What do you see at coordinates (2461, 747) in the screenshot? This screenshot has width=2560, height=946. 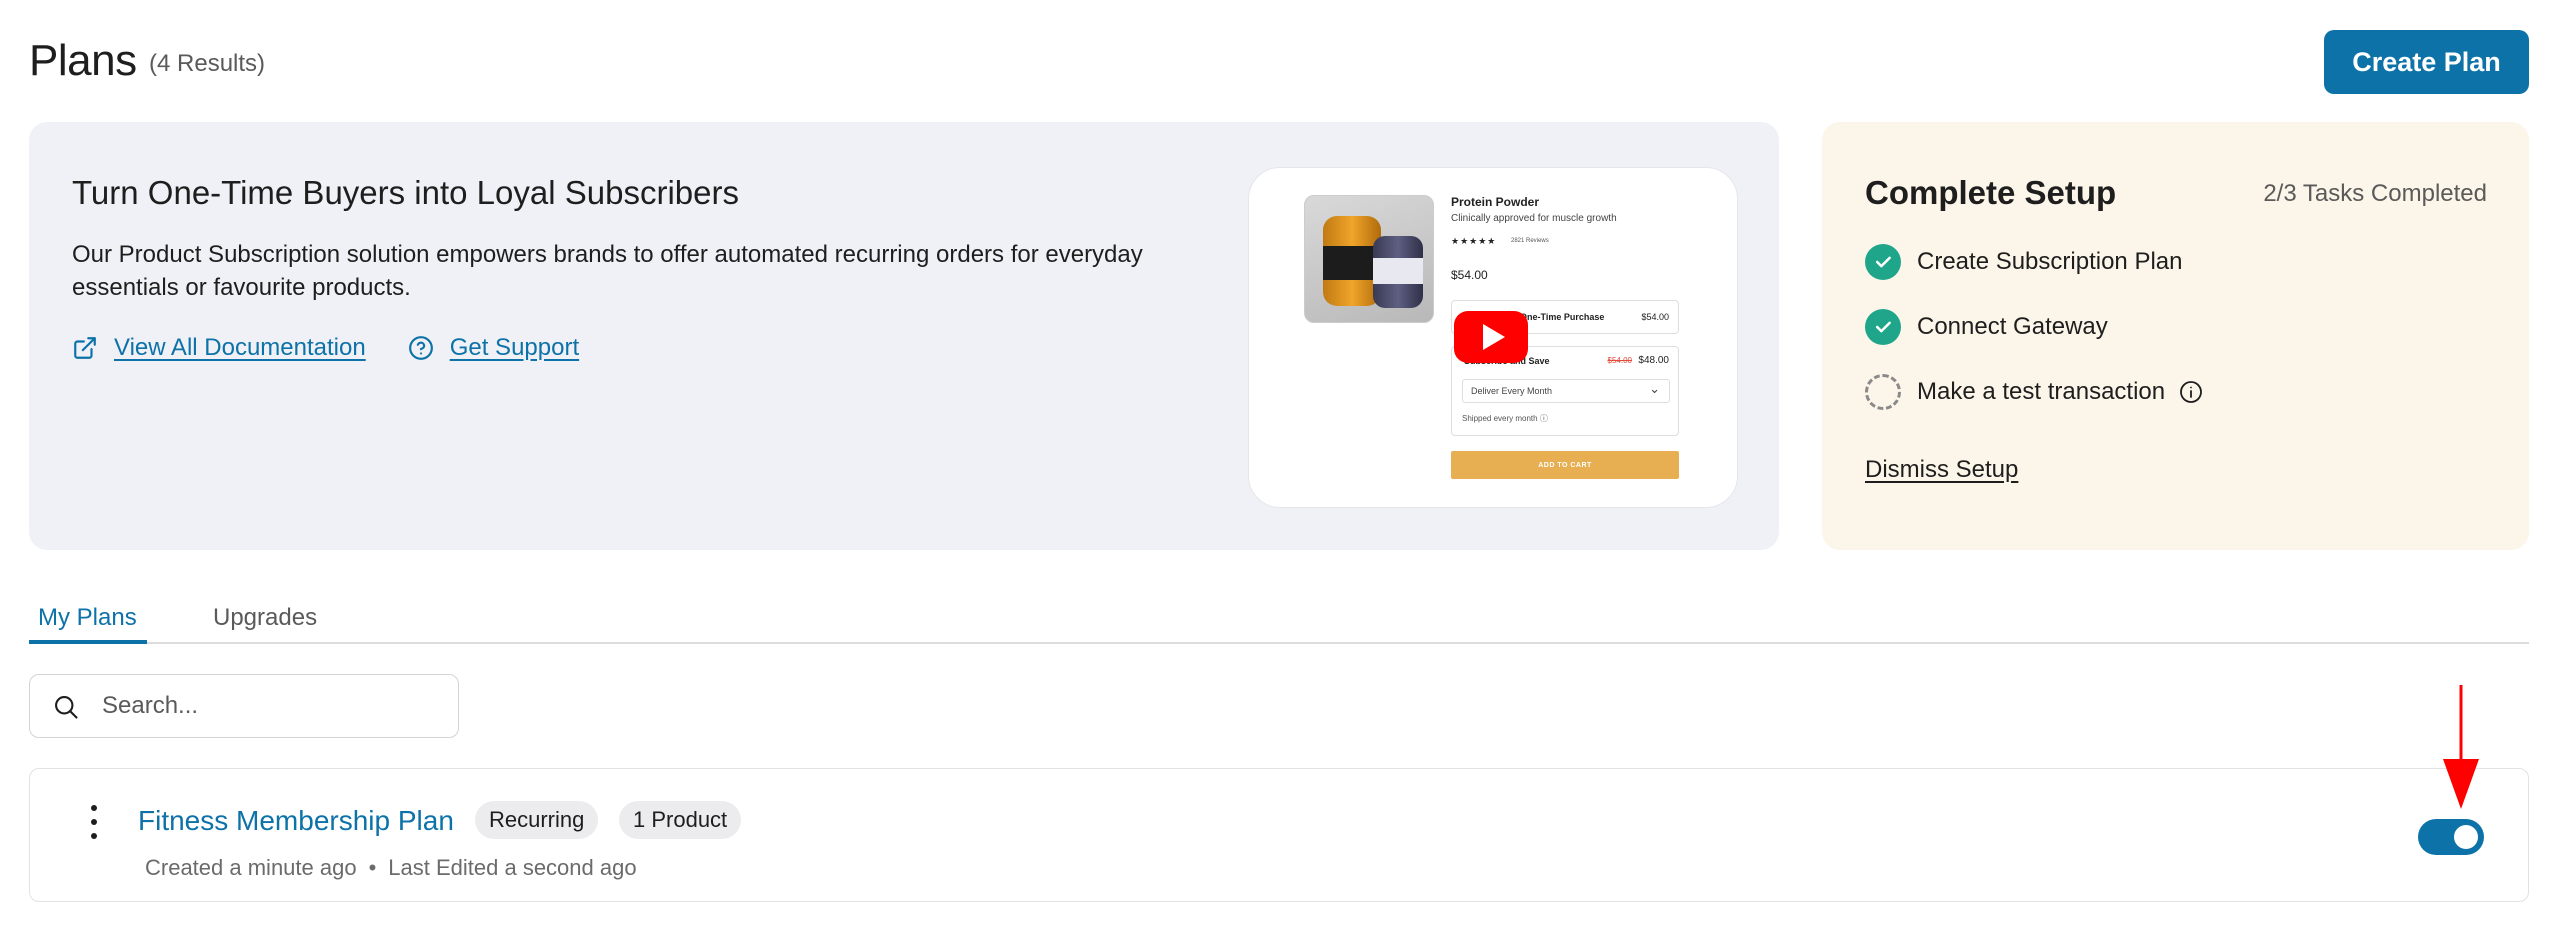 I see `annotation-arrow-icon` at bounding box center [2461, 747].